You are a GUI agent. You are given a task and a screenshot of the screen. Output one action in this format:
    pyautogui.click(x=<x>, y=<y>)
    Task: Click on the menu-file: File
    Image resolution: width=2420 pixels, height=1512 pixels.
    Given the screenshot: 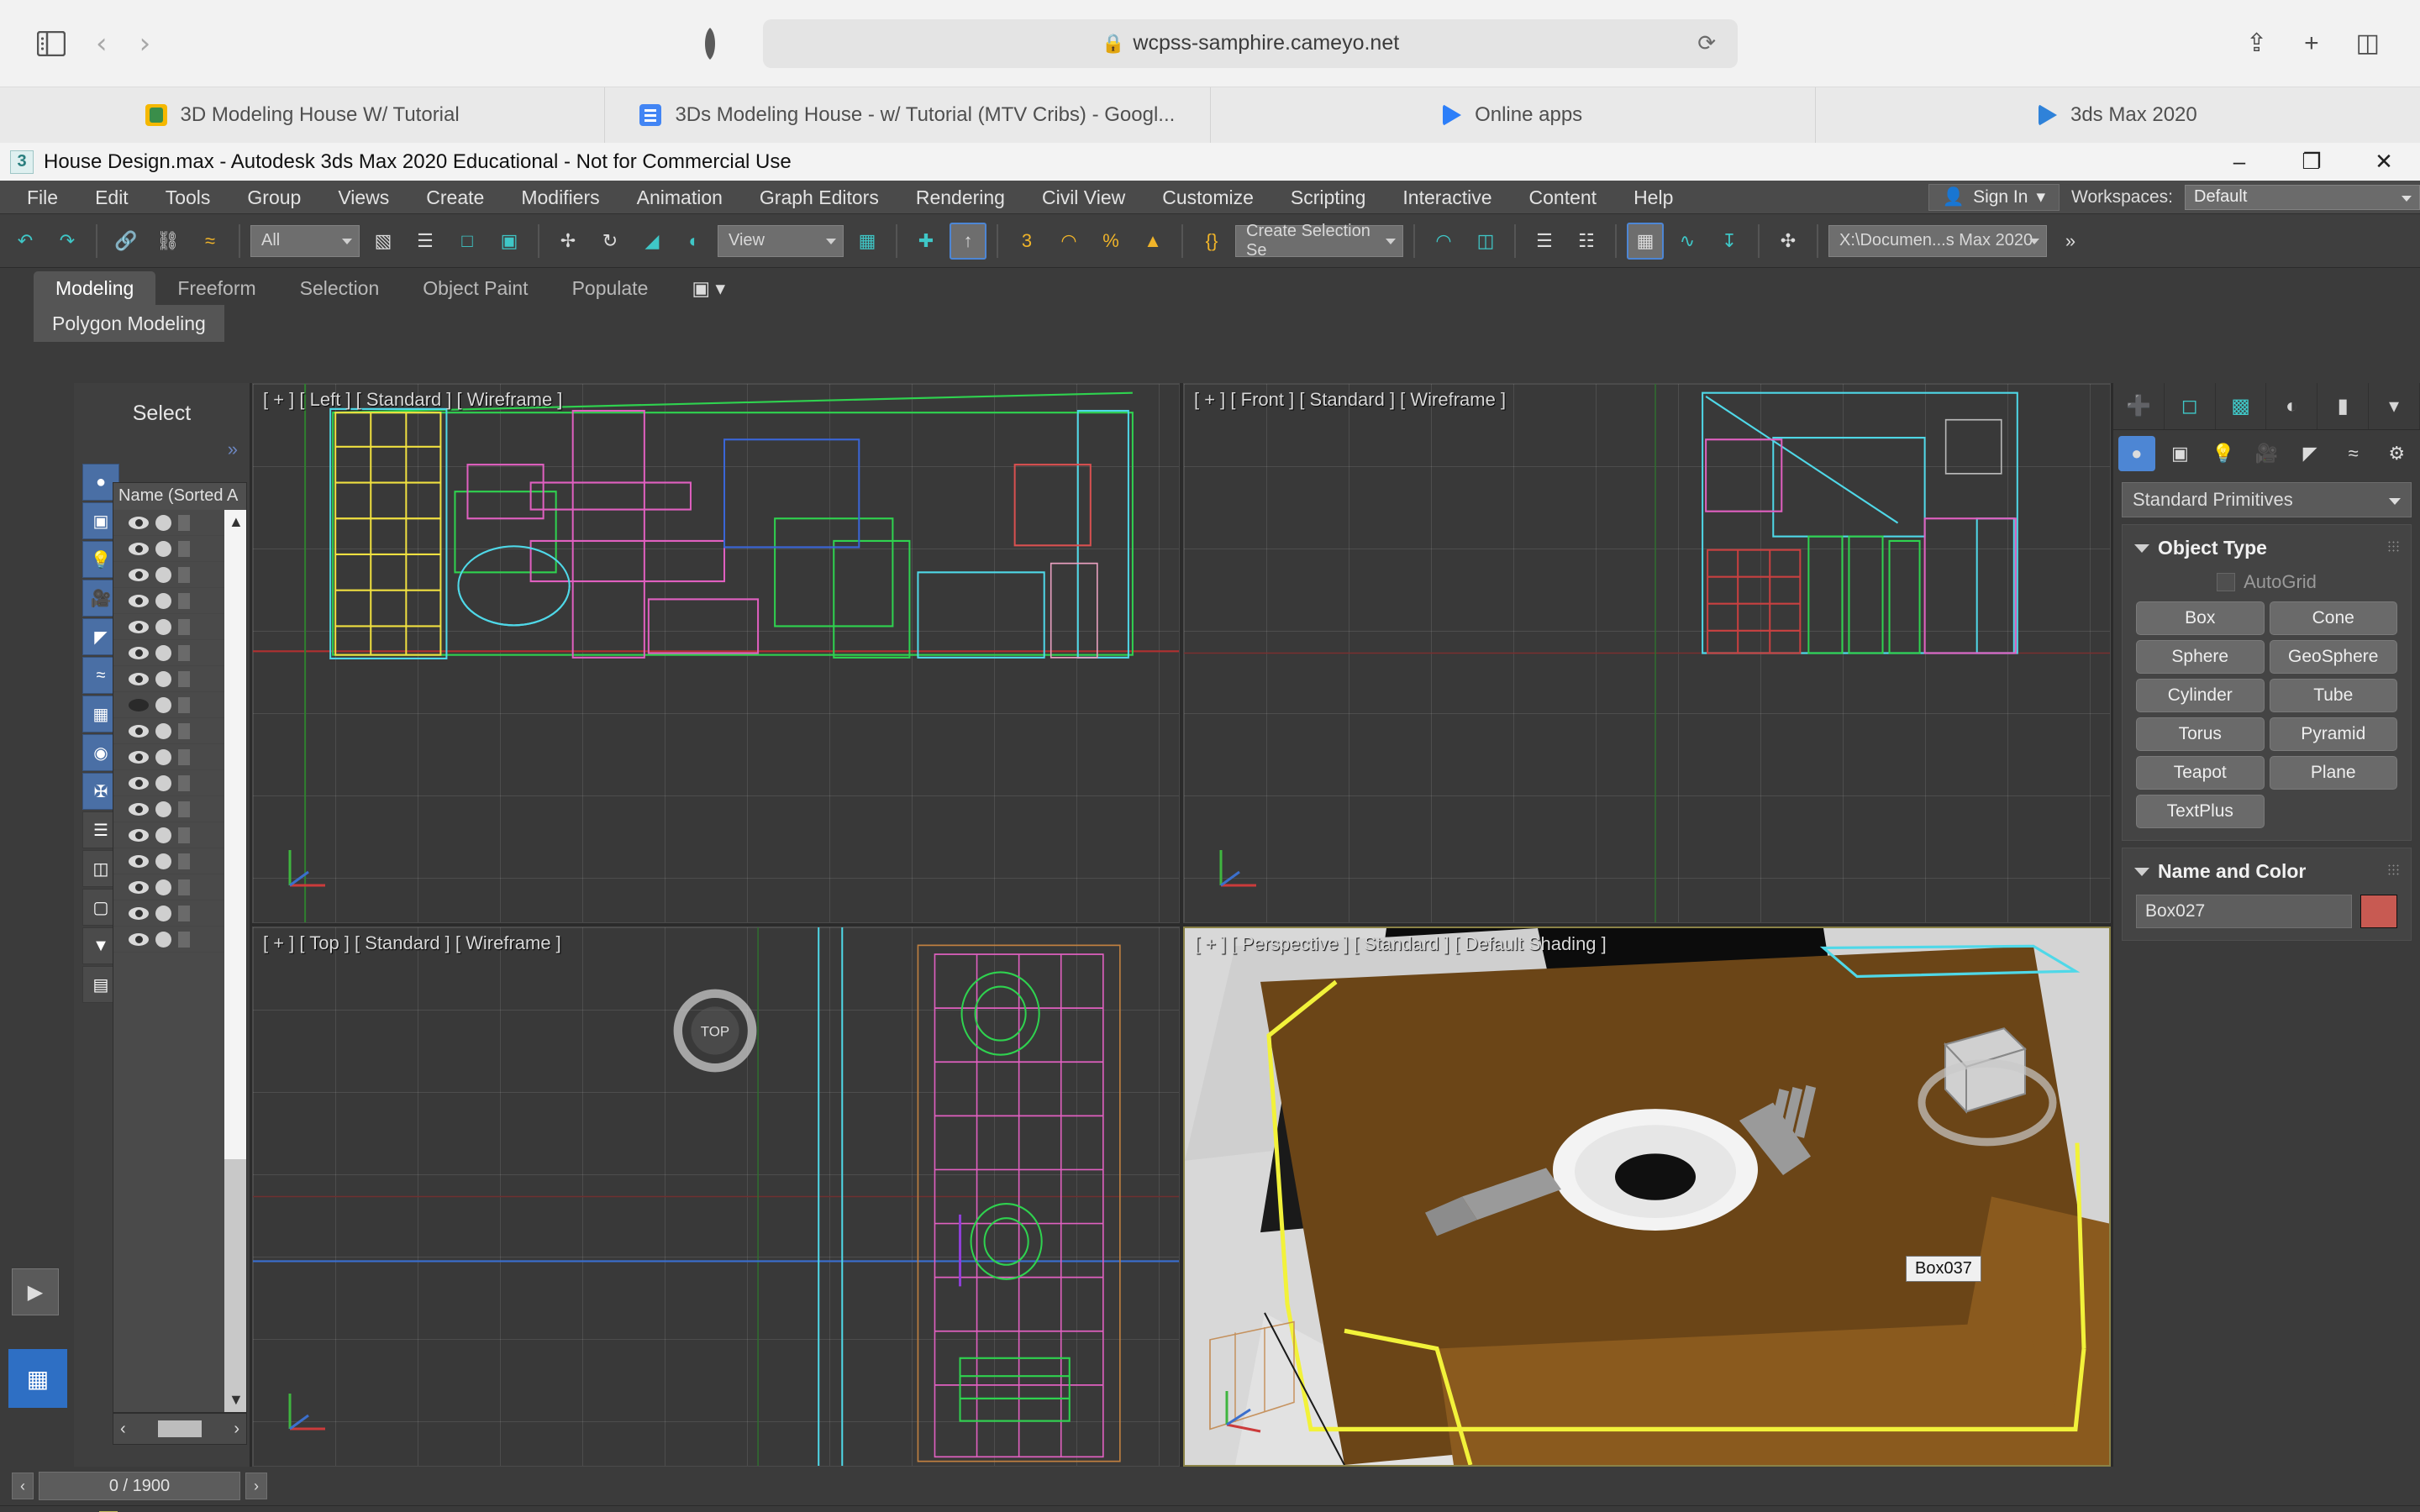 What is the action you would take?
    pyautogui.click(x=42, y=197)
    